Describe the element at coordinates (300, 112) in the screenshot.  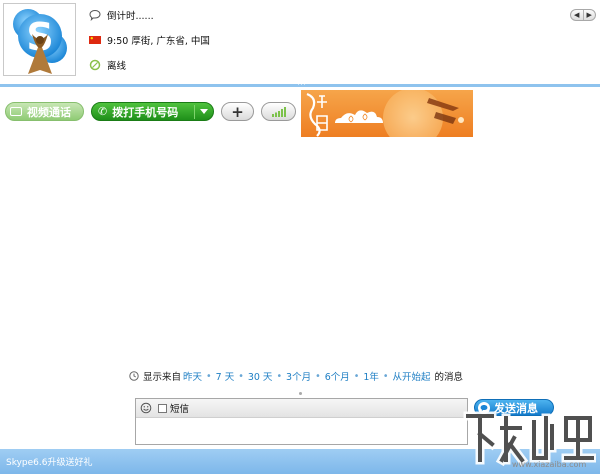
I see `call-toolbar: 视频通话 ✆ 拨打手机号码 +` at that location.